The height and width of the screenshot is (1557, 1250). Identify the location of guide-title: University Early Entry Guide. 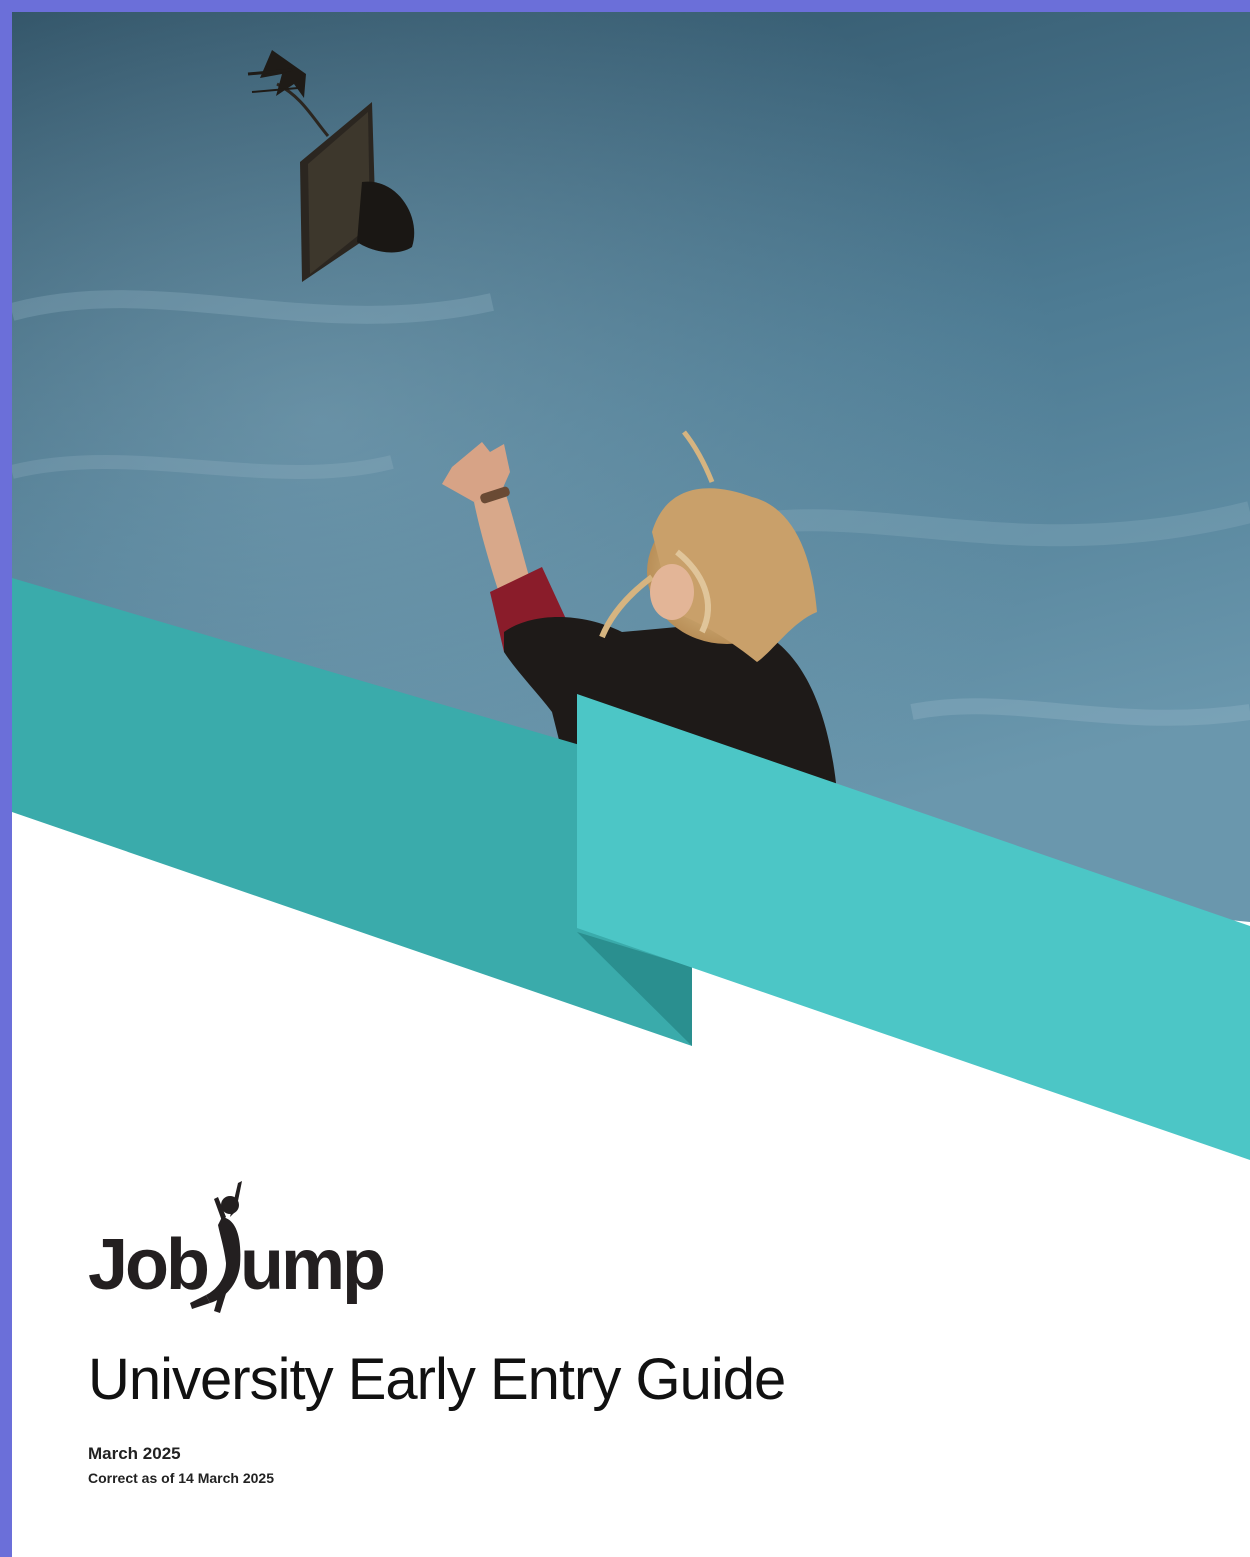
(437, 1379).